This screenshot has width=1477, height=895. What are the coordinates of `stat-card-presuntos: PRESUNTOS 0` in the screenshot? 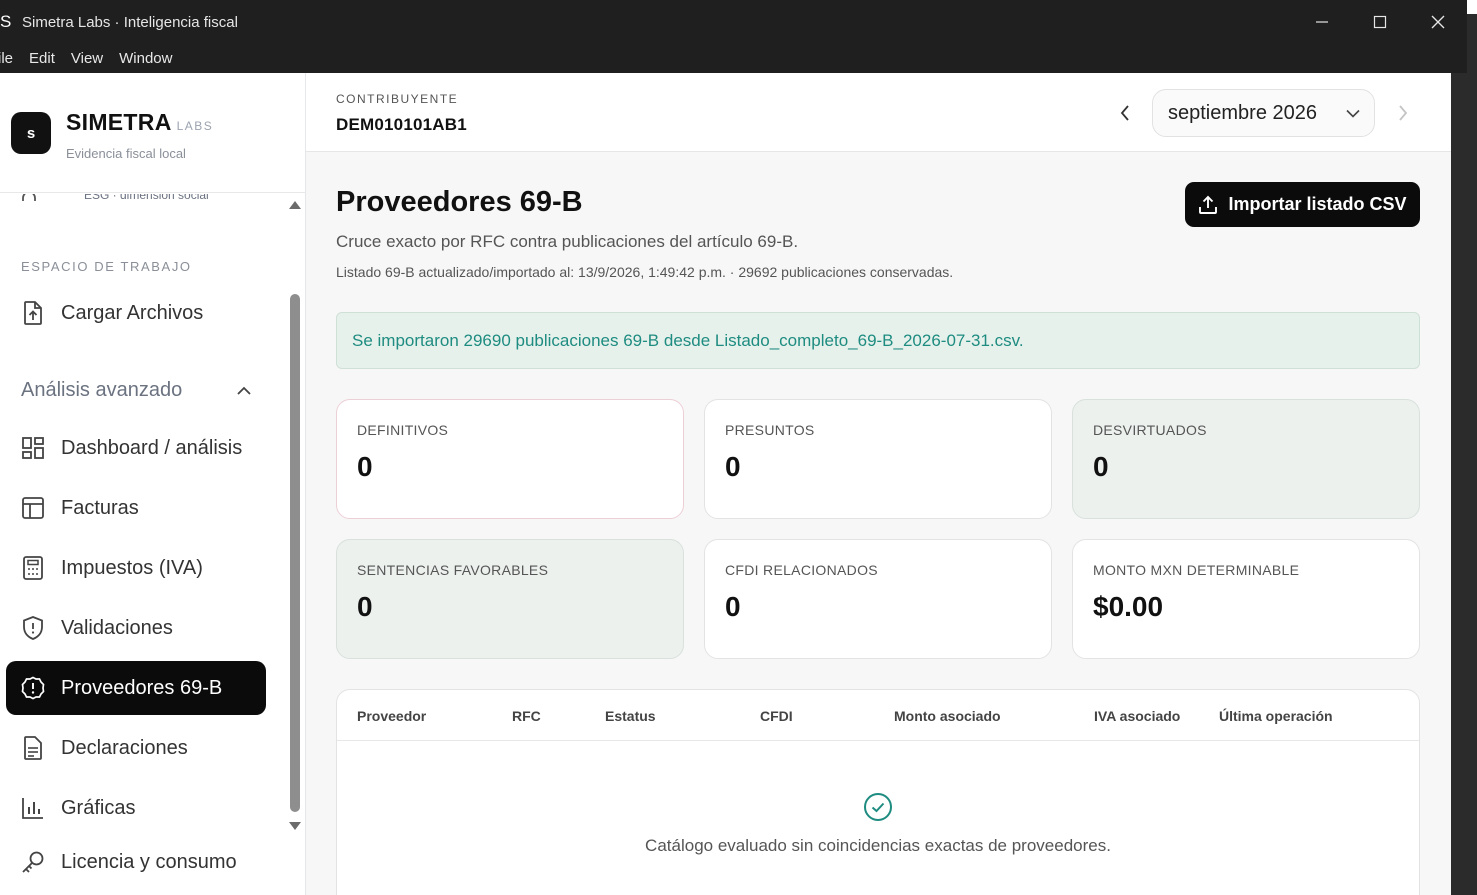 It's located at (878, 459).